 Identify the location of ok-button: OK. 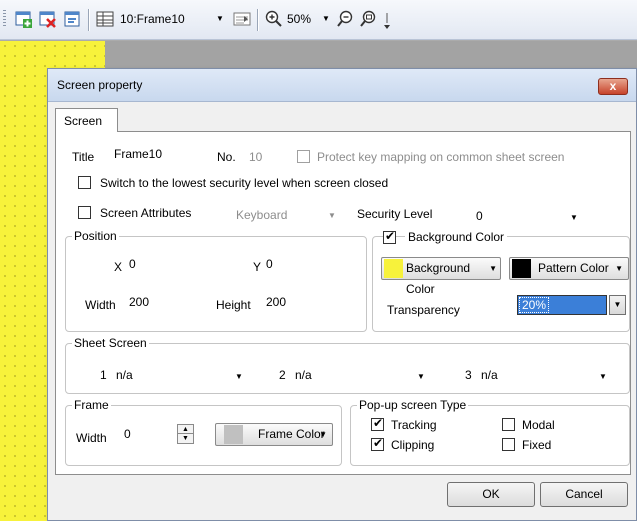
(491, 494).